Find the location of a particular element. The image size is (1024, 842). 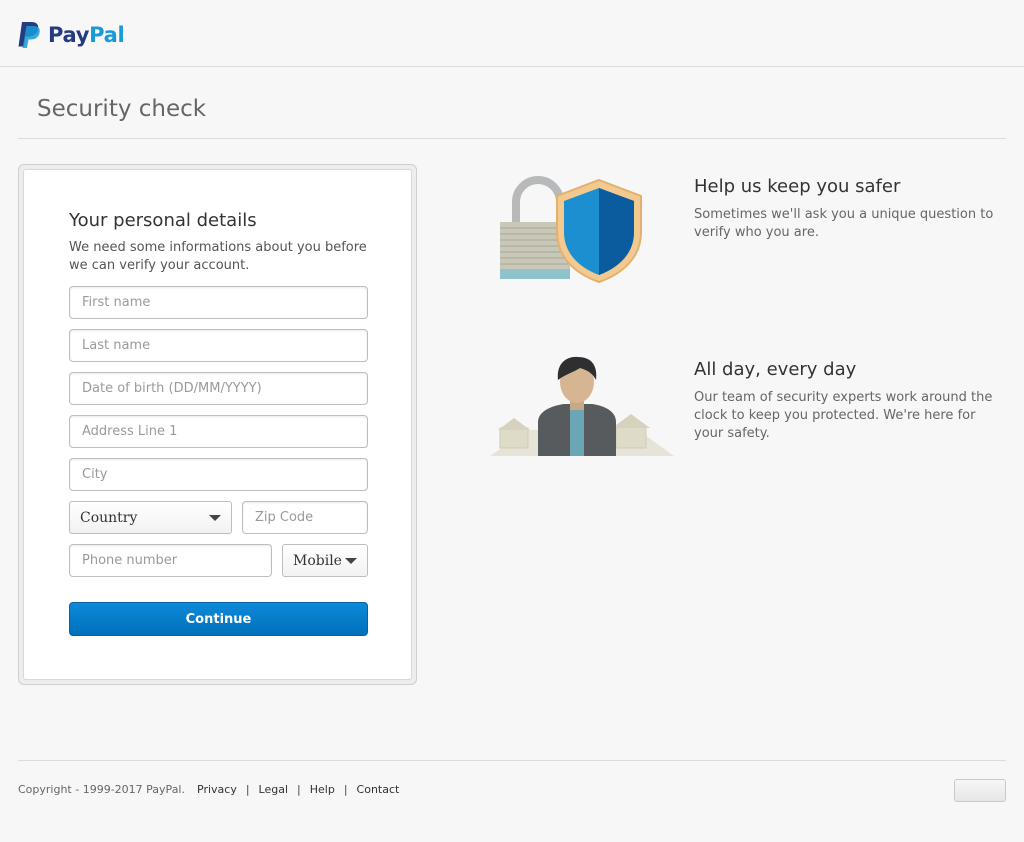

form-title: Your personal details is located at coordinates (163, 220).